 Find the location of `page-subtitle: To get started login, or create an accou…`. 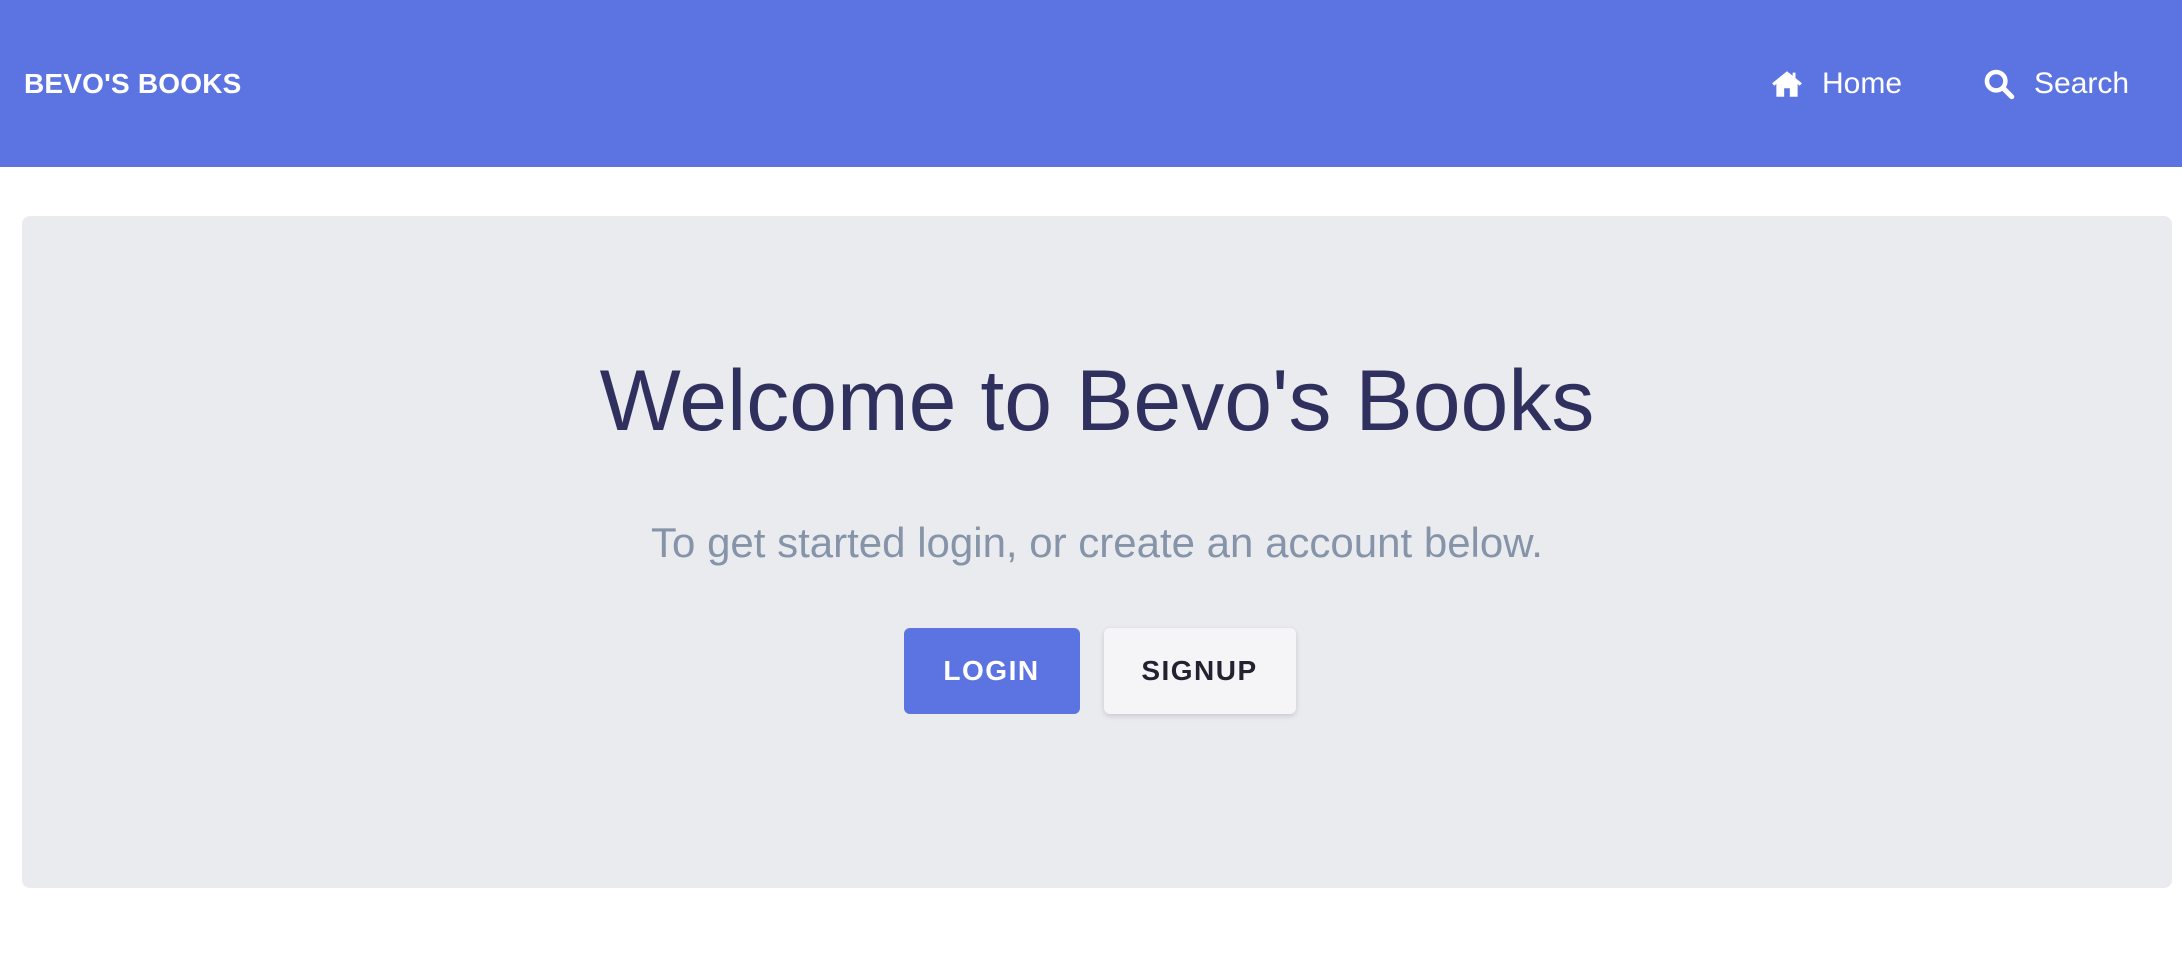

page-subtitle: To get started login, or create an accou… is located at coordinates (1097, 542).